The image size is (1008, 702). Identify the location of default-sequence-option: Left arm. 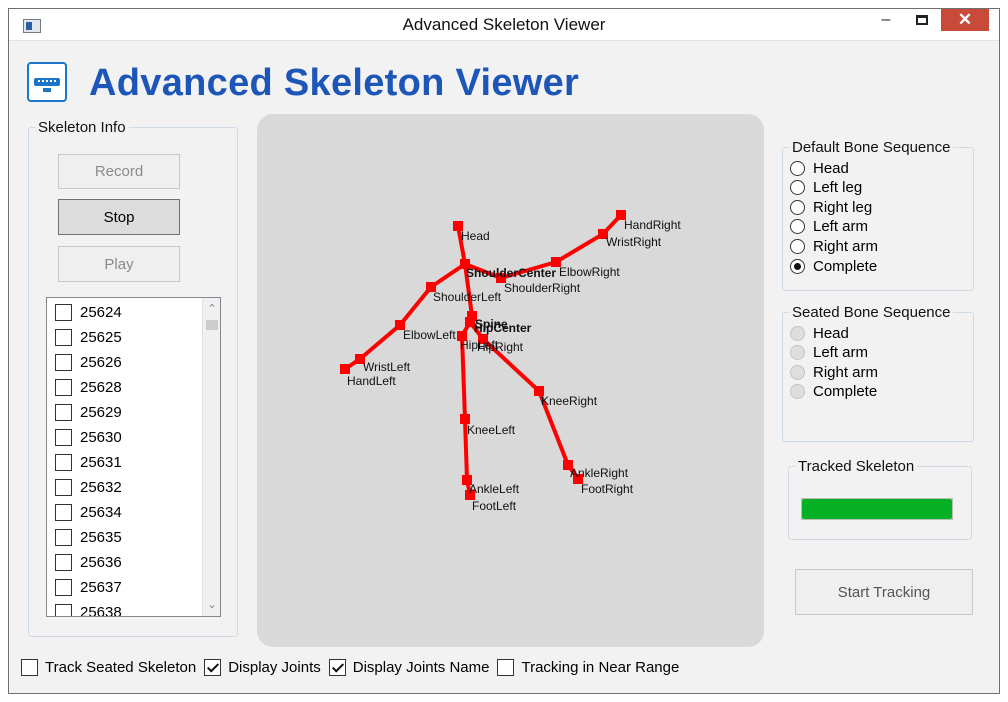
(829, 227).